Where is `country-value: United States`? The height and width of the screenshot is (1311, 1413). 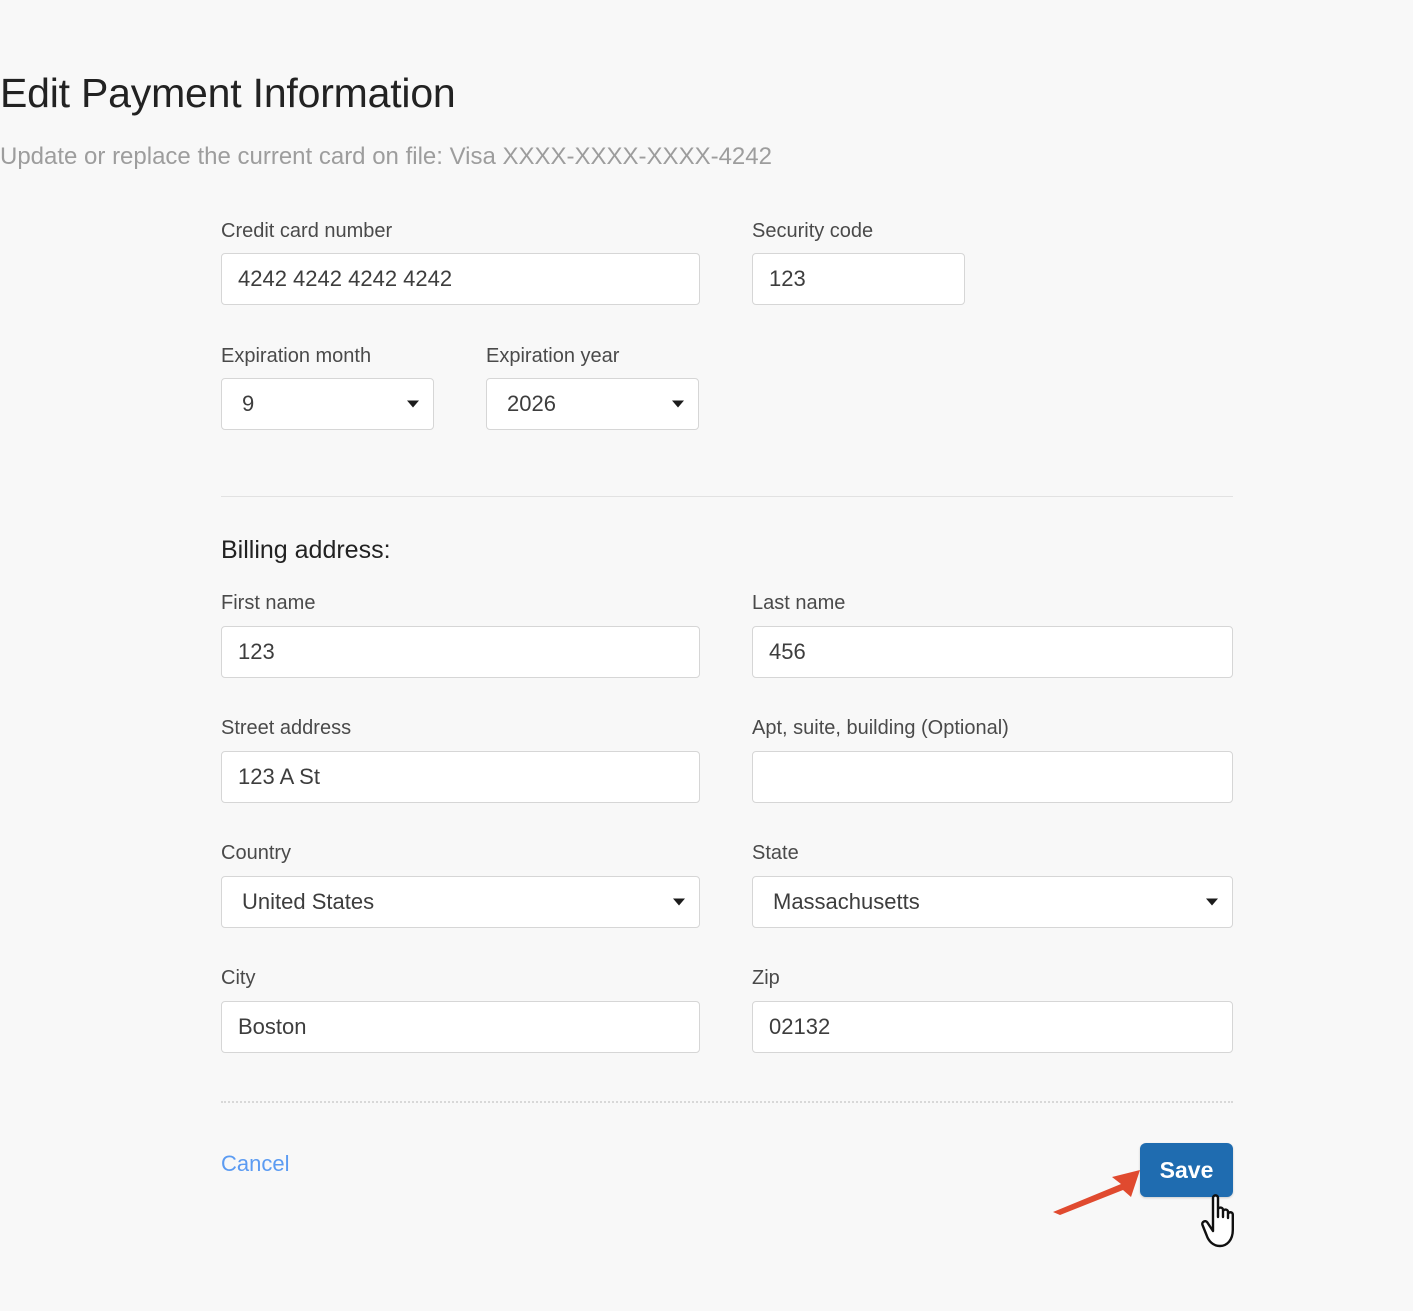
country-value: United States is located at coordinates (308, 901).